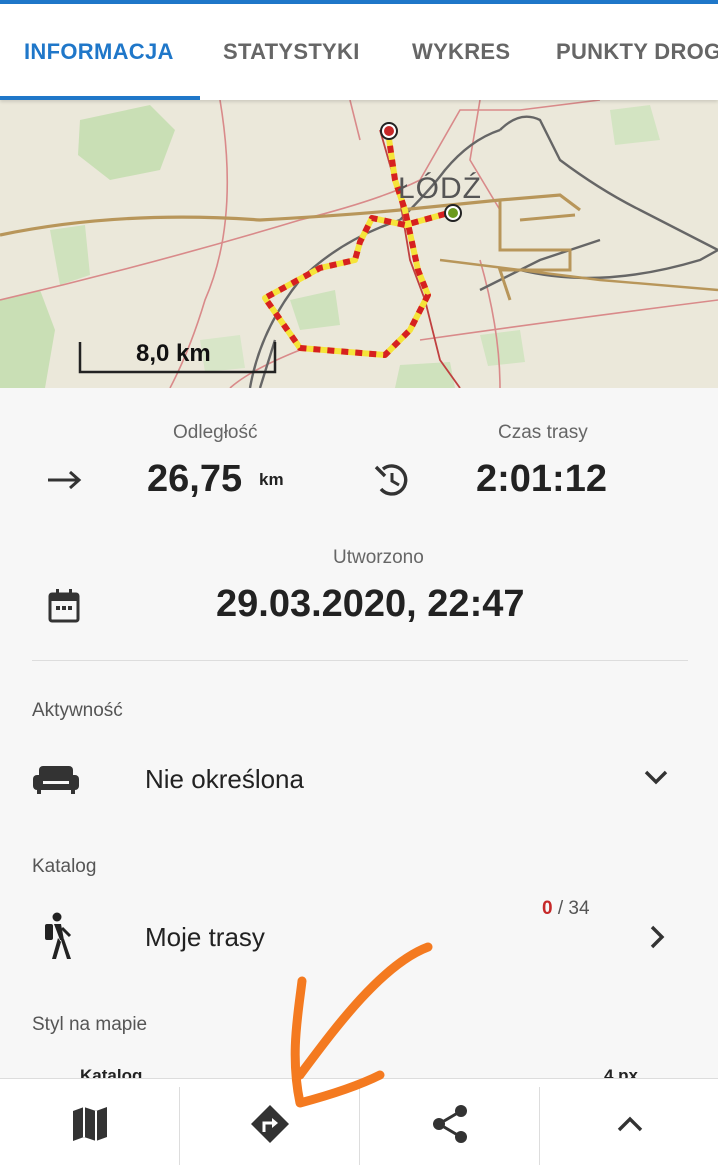 The height and width of the screenshot is (1173, 718). What do you see at coordinates (173, 353) in the screenshot?
I see `map-scale-label: 8,0 km` at bounding box center [173, 353].